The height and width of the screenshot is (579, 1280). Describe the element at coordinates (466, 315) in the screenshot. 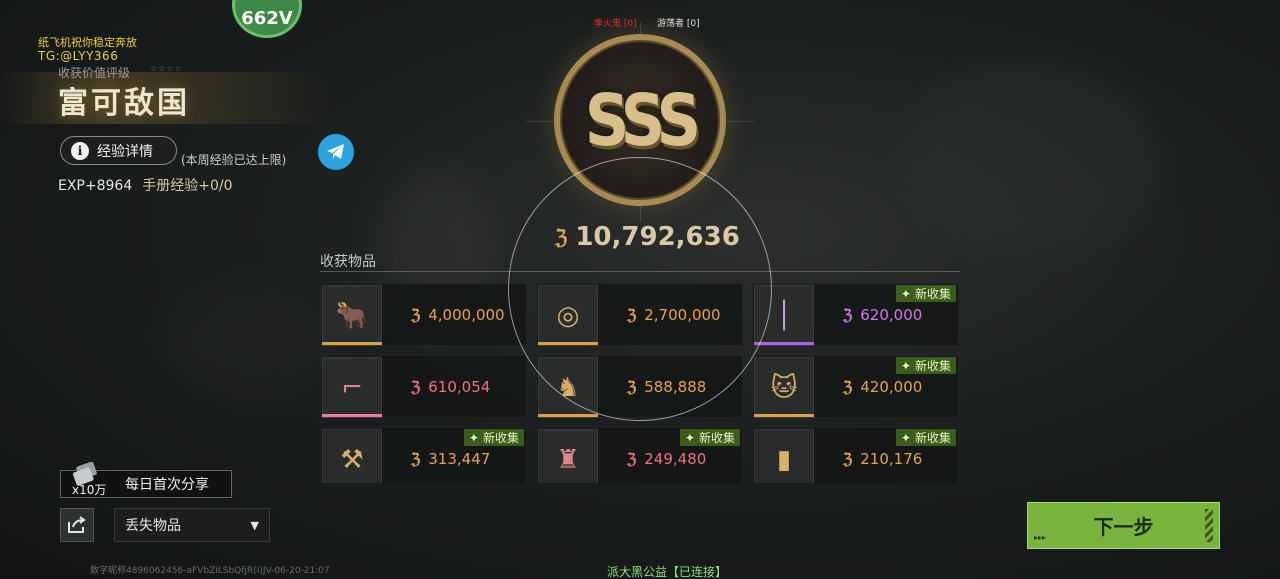

I see `loot-price-value: 4,000,000` at that location.